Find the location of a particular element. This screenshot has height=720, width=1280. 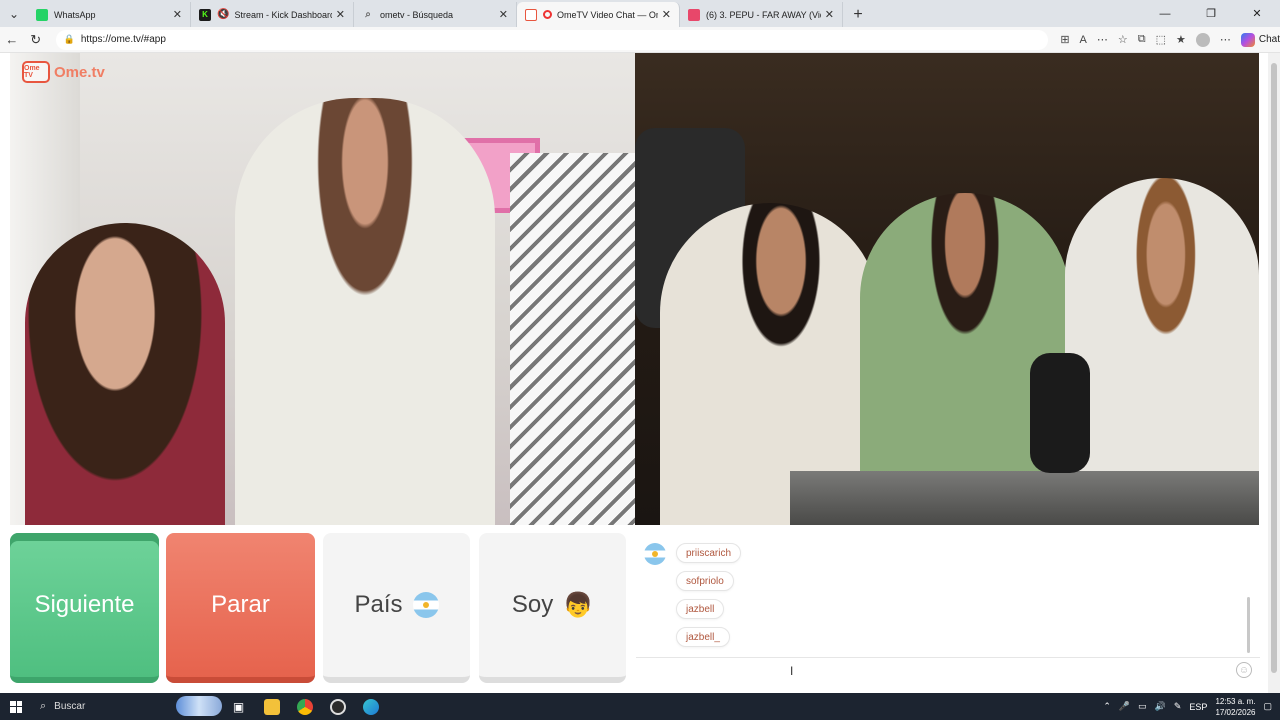

obs-icon is located at coordinates (337, 706).